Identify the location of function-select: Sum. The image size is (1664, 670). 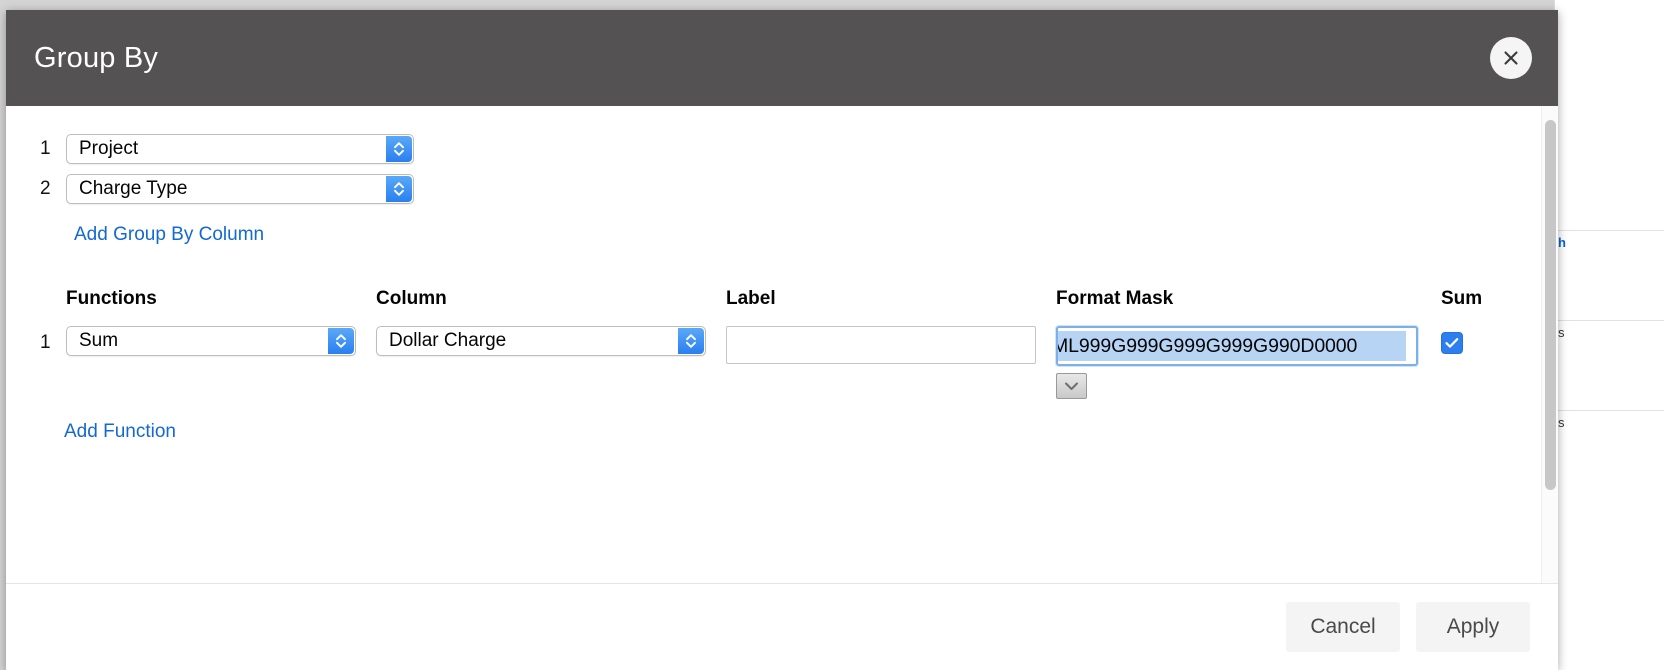
(211, 341).